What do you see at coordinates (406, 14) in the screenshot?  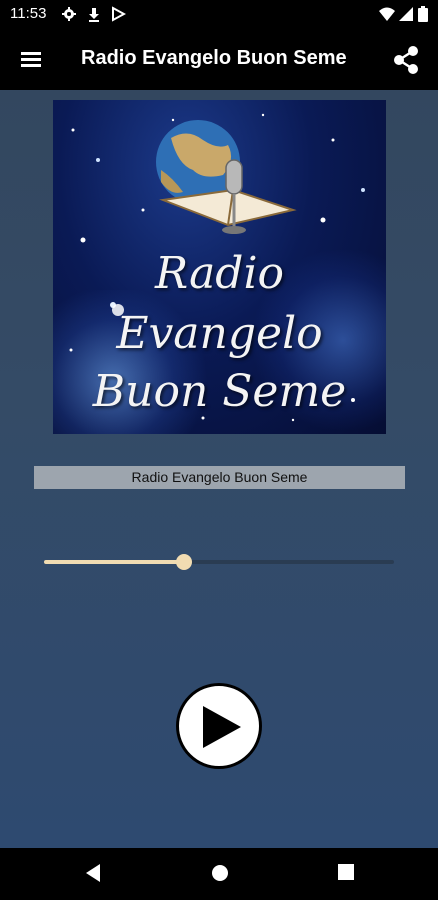 I see `signal-icon` at bounding box center [406, 14].